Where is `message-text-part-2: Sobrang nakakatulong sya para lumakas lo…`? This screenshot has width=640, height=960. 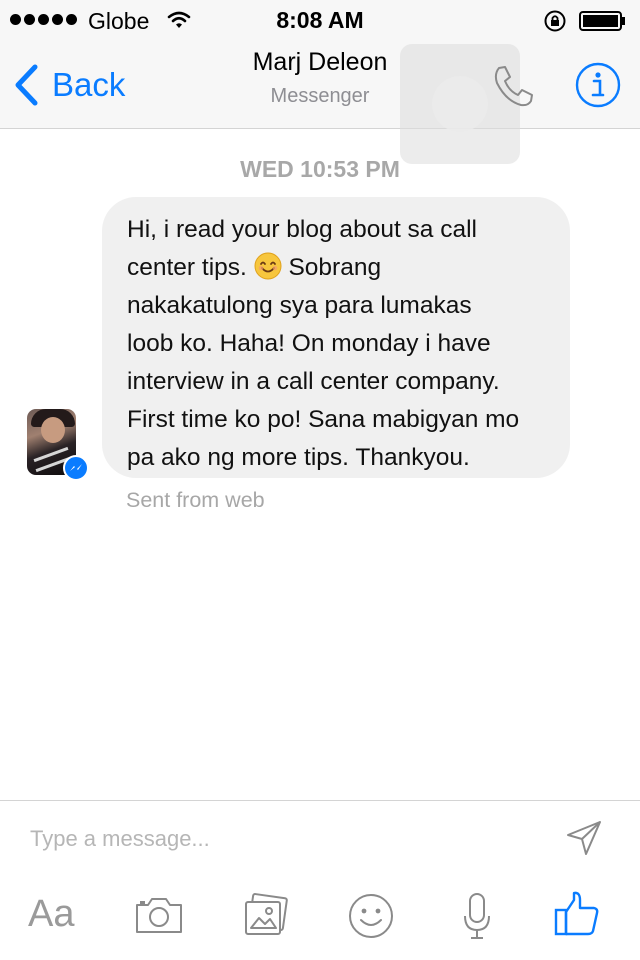
message-text-part-2: Sobrang nakakatulong sya para lumakas lo… is located at coordinates (323, 362).